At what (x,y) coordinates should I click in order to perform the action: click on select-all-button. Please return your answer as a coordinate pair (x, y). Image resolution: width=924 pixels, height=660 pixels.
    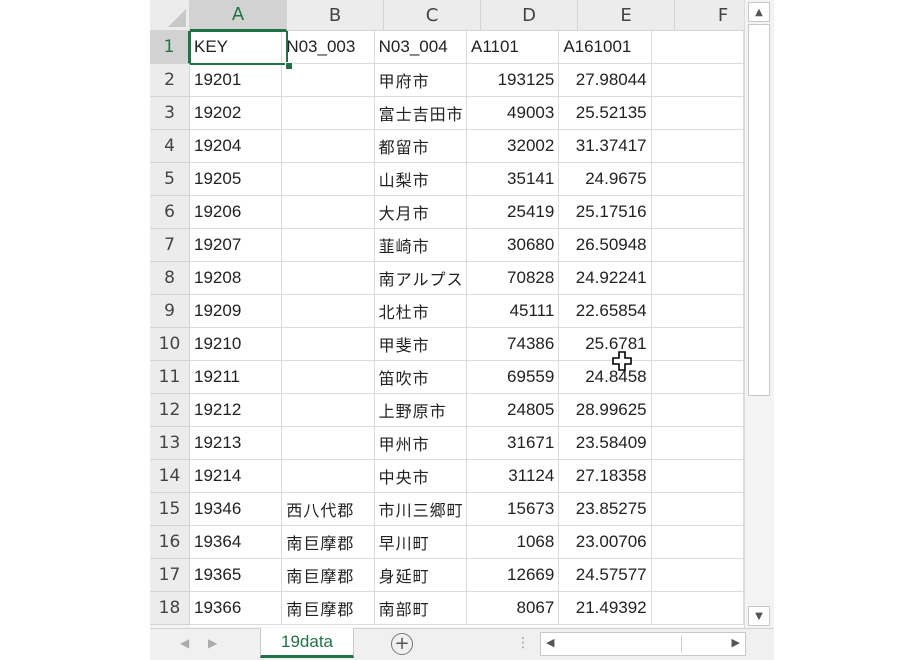
    Looking at the image, I should click on (170, 15).